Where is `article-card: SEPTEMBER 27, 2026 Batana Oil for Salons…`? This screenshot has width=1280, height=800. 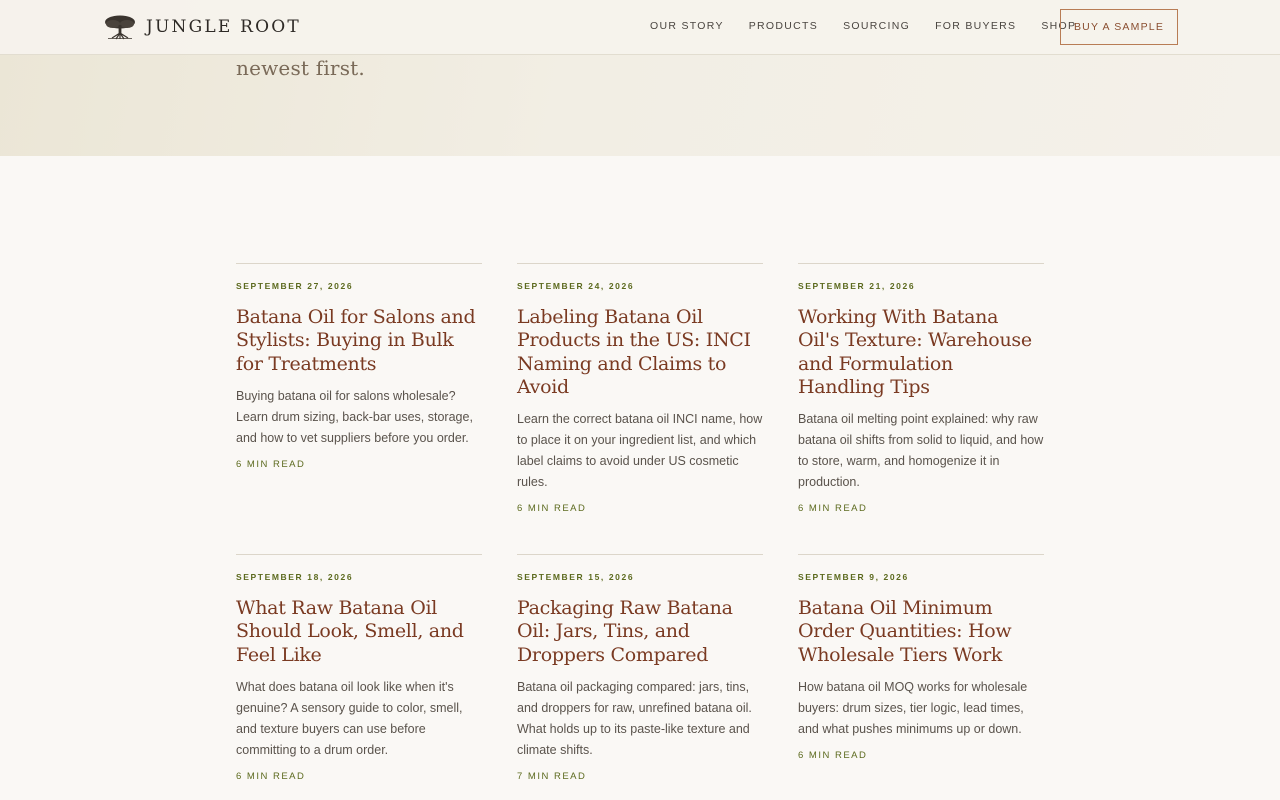 article-card: SEPTEMBER 27, 2026 Batana Oil for Salons… is located at coordinates (359, 366).